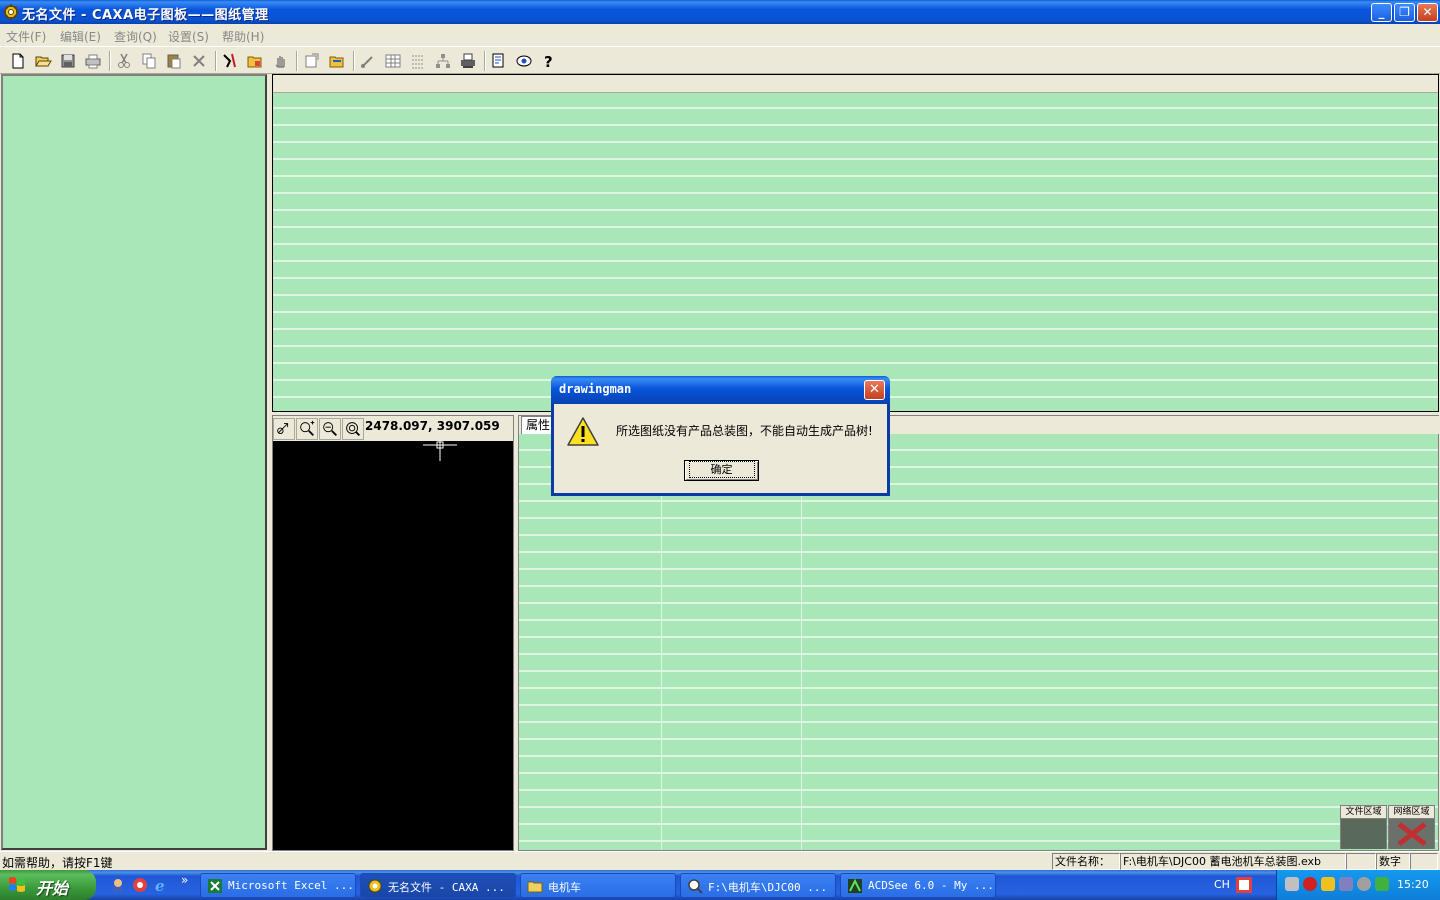  What do you see at coordinates (368, 61) in the screenshot?
I see `brush-icon` at bounding box center [368, 61].